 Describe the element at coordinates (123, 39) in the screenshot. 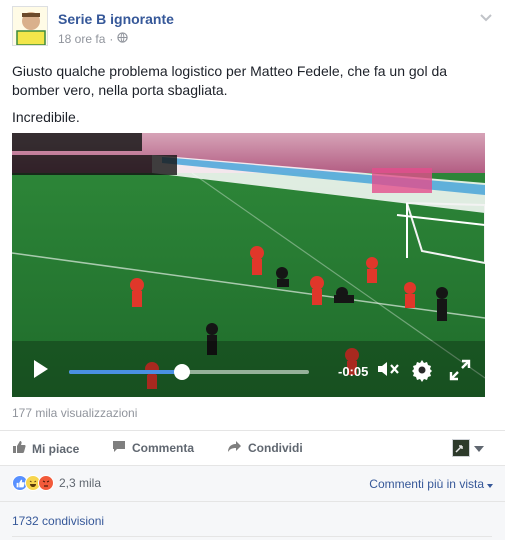

I see `globe-icon` at that location.